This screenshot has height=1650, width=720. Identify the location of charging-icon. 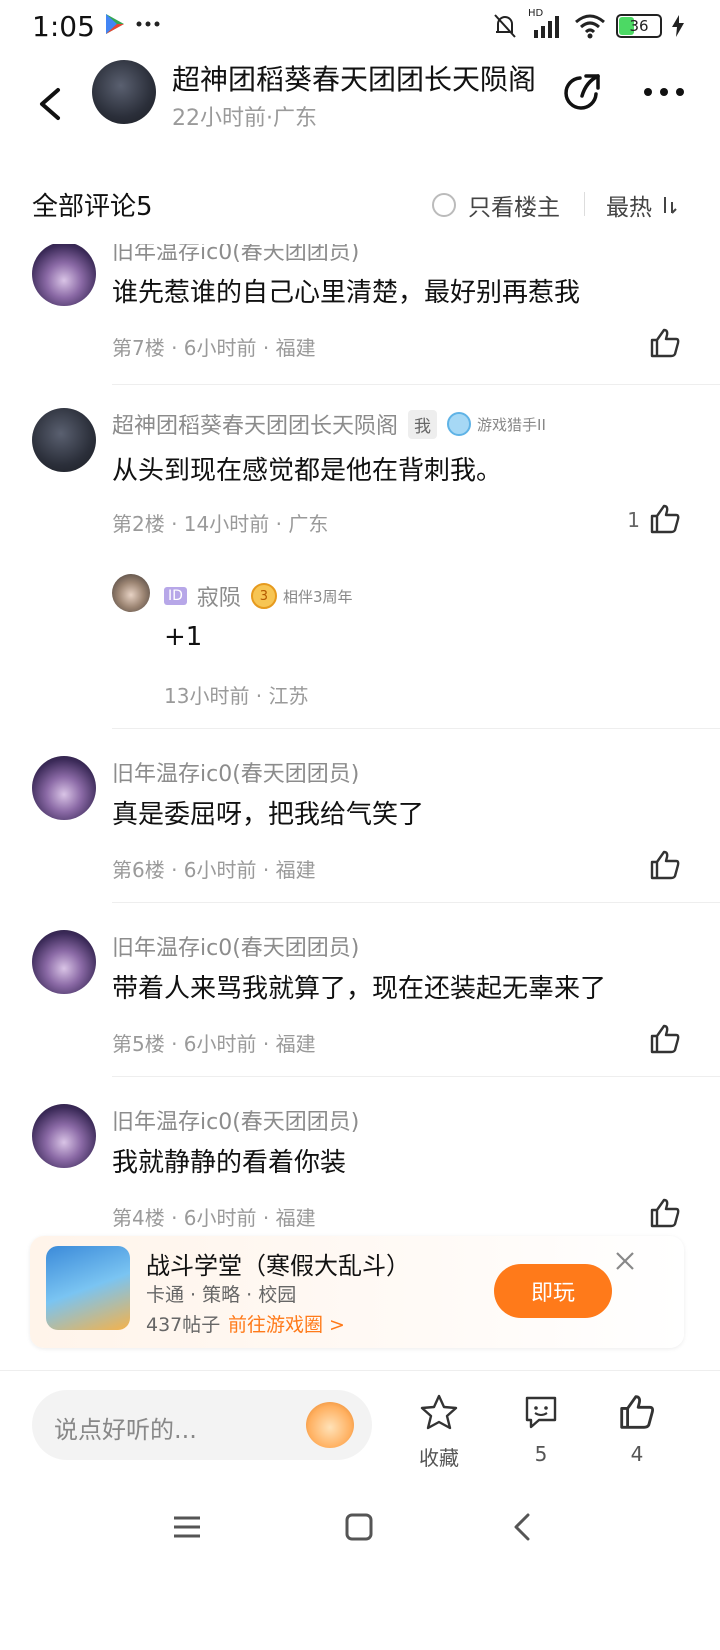
(678, 26).